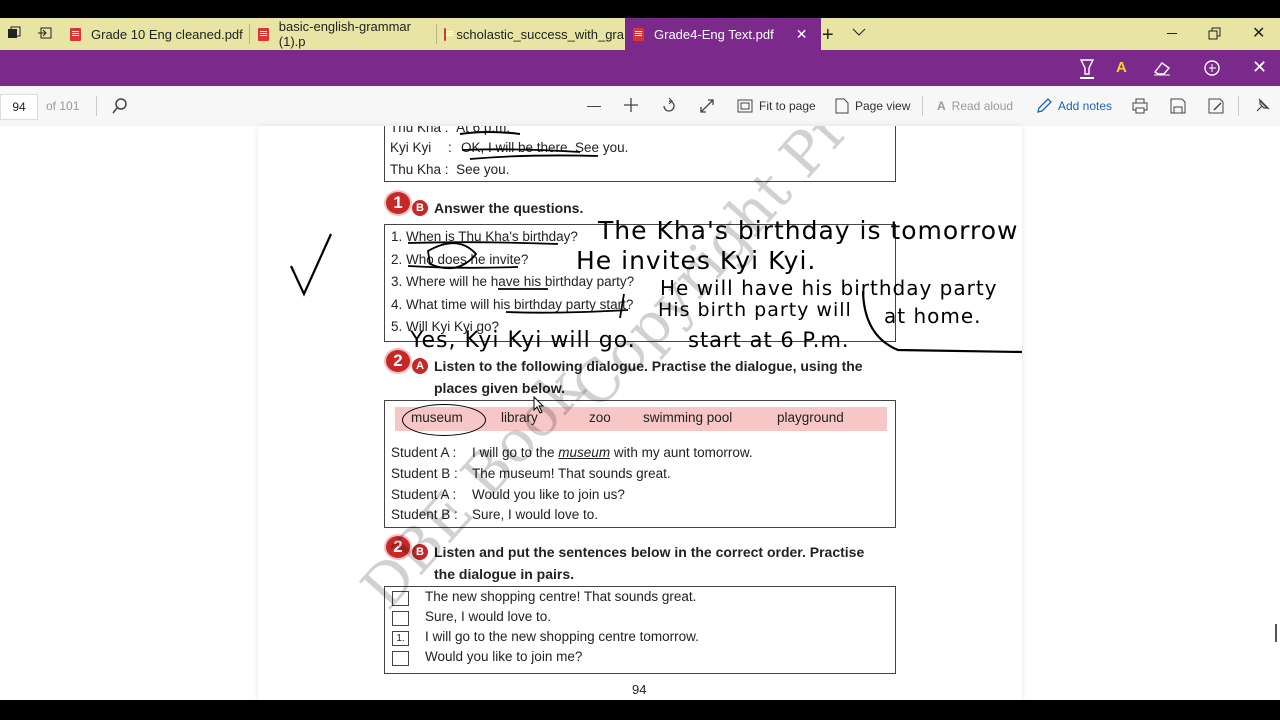  What do you see at coordinates (1121, 67) in the screenshot?
I see `translate-icon: A` at bounding box center [1121, 67].